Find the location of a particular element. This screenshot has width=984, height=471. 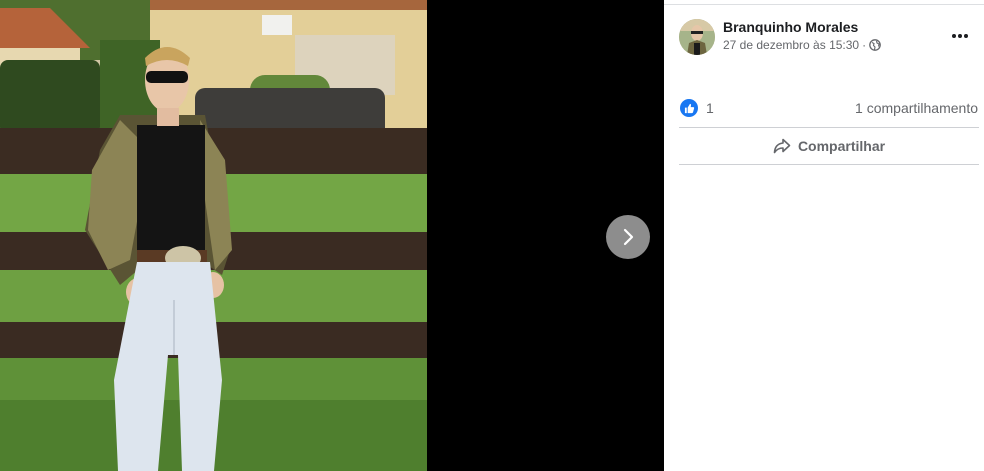

actions-top-divider is located at coordinates (829, 127).